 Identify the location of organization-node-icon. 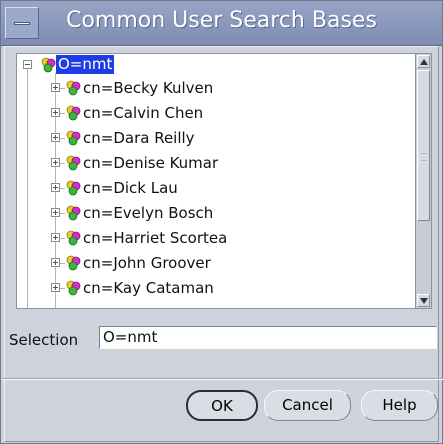
(48, 65).